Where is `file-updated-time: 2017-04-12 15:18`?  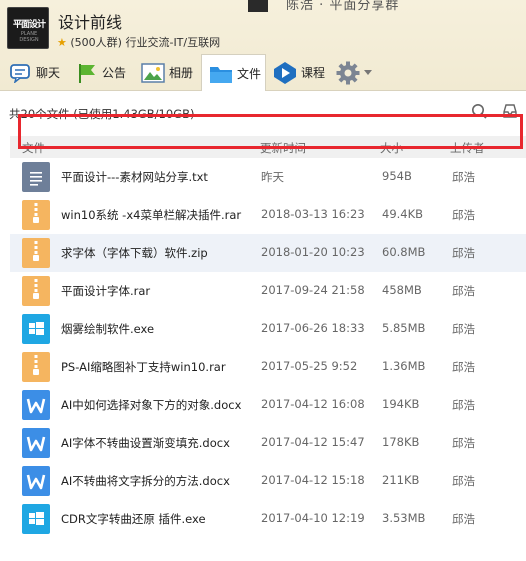 file-updated-time: 2017-04-12 15:18 is located at coordinates (313, 480).